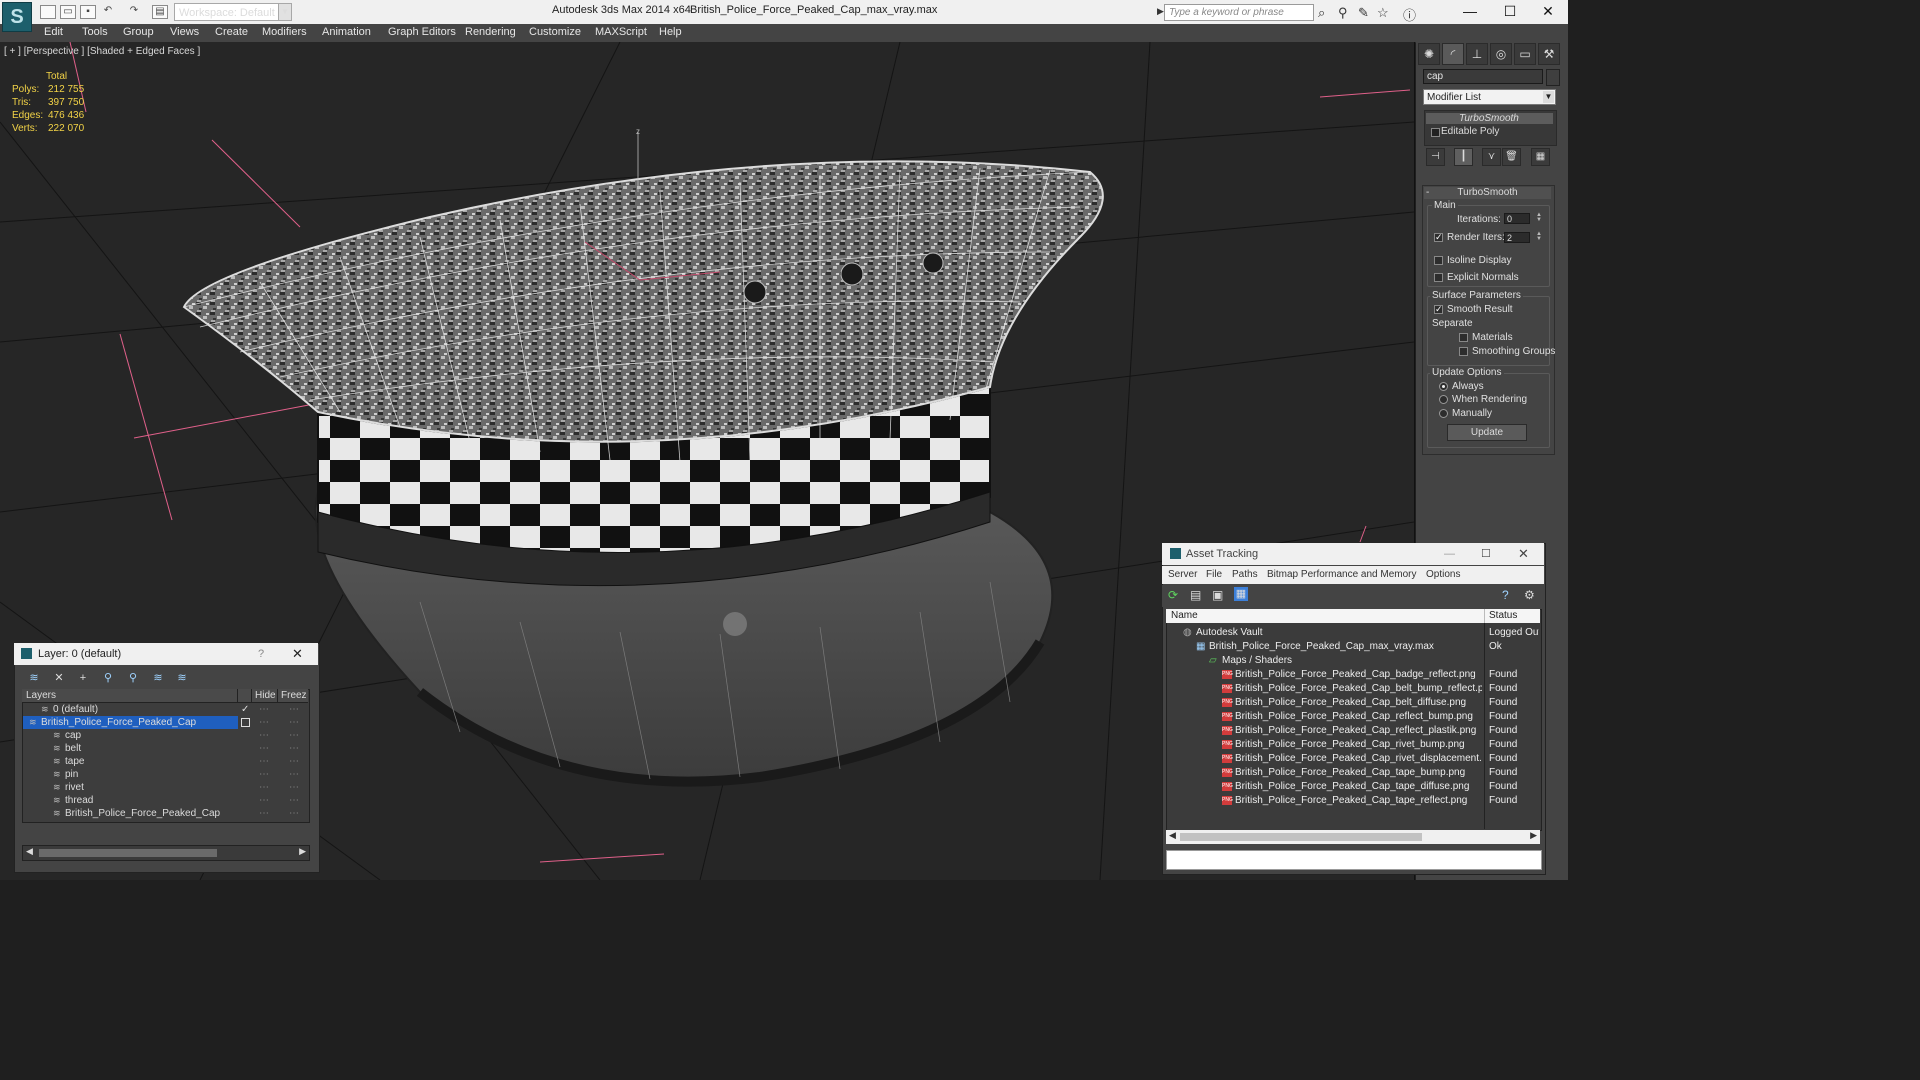  I want to click on menu-maxscript: MAXScript, so click(621, 32).